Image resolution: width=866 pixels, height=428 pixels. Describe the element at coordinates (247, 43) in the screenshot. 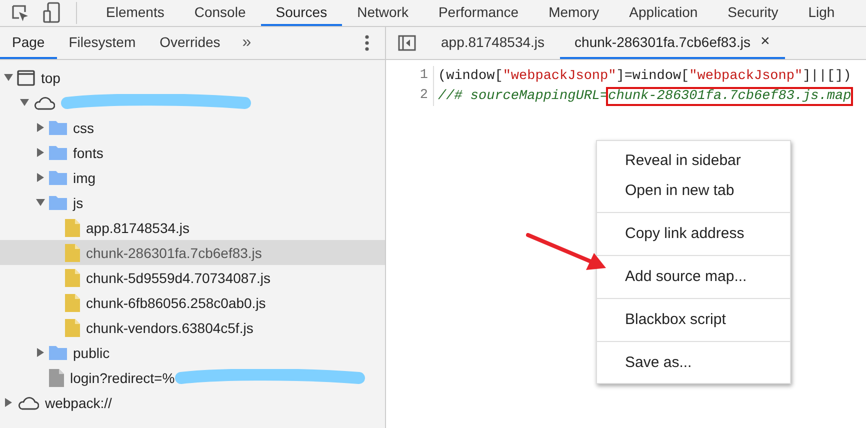

I see `more-tabs-button: »` at that location.